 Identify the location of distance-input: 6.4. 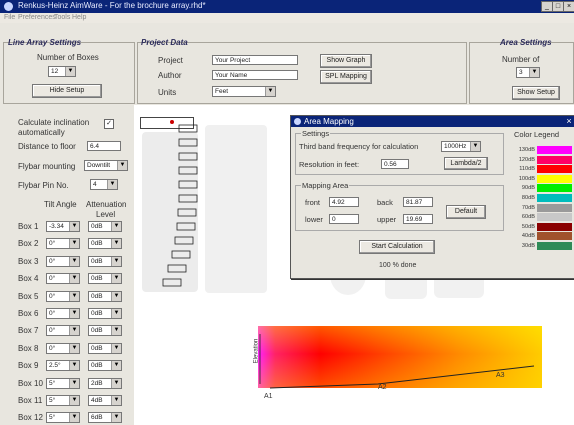
(104, 146).